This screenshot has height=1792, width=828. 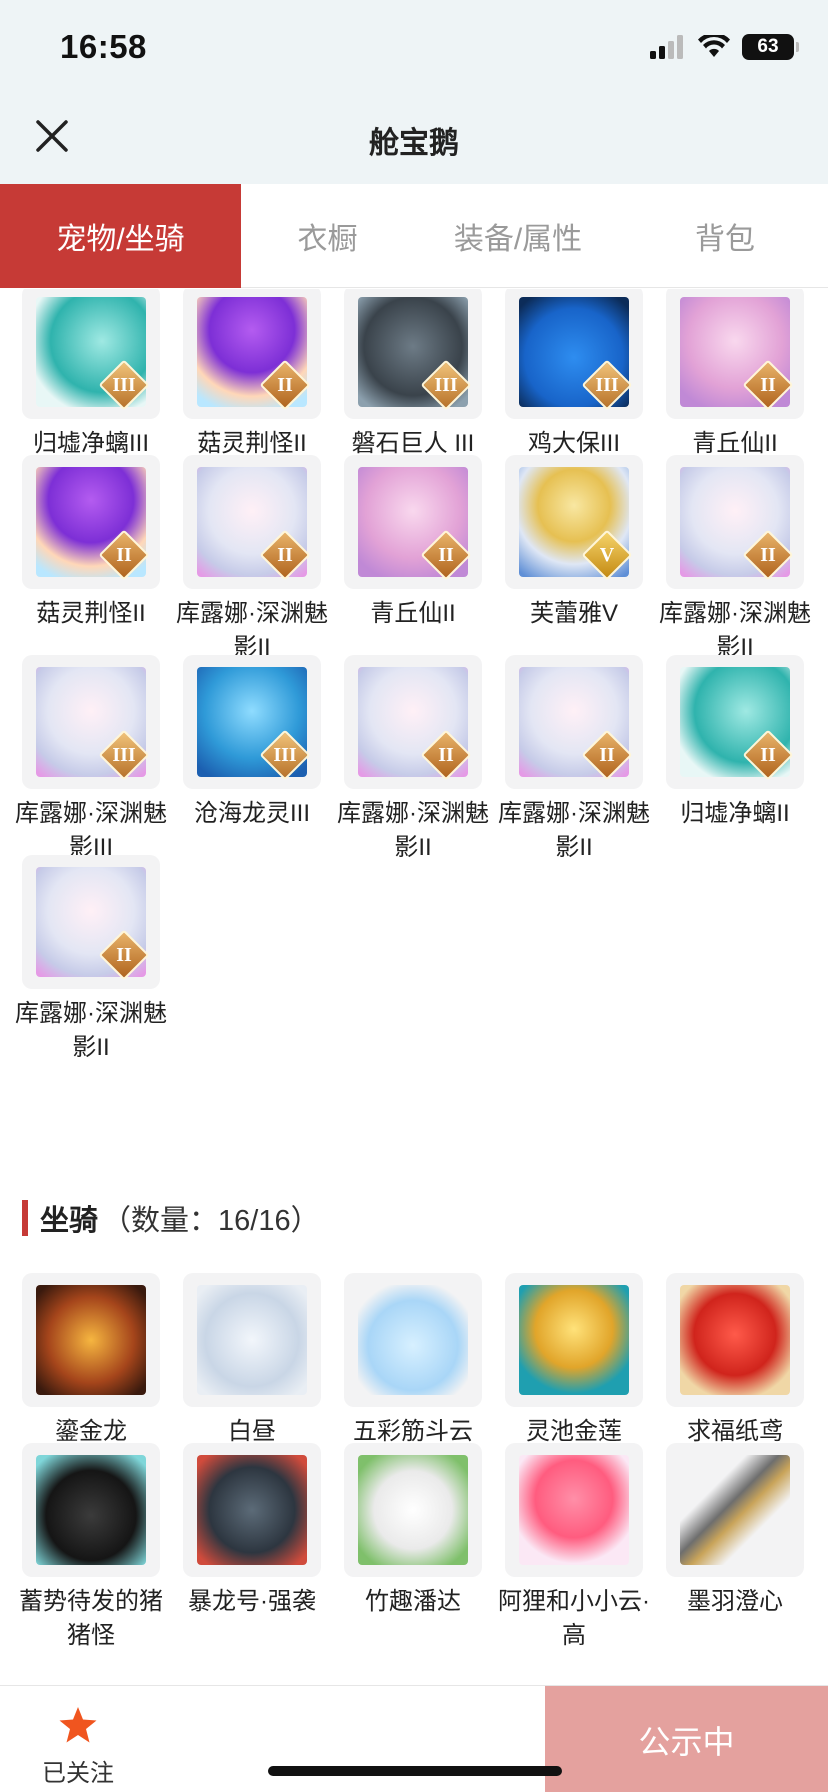 I want to click on panda-icon, so click(x=413, y=1510).